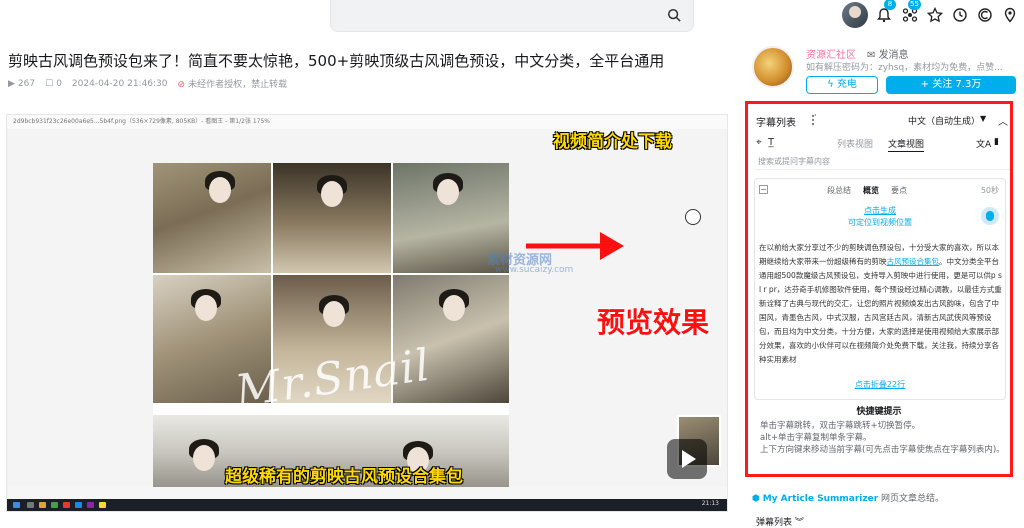  What do you see at coordinates (871, 190) in the screenshot?
I see `tab-overview: 概览` at bounding box center [871, 190].